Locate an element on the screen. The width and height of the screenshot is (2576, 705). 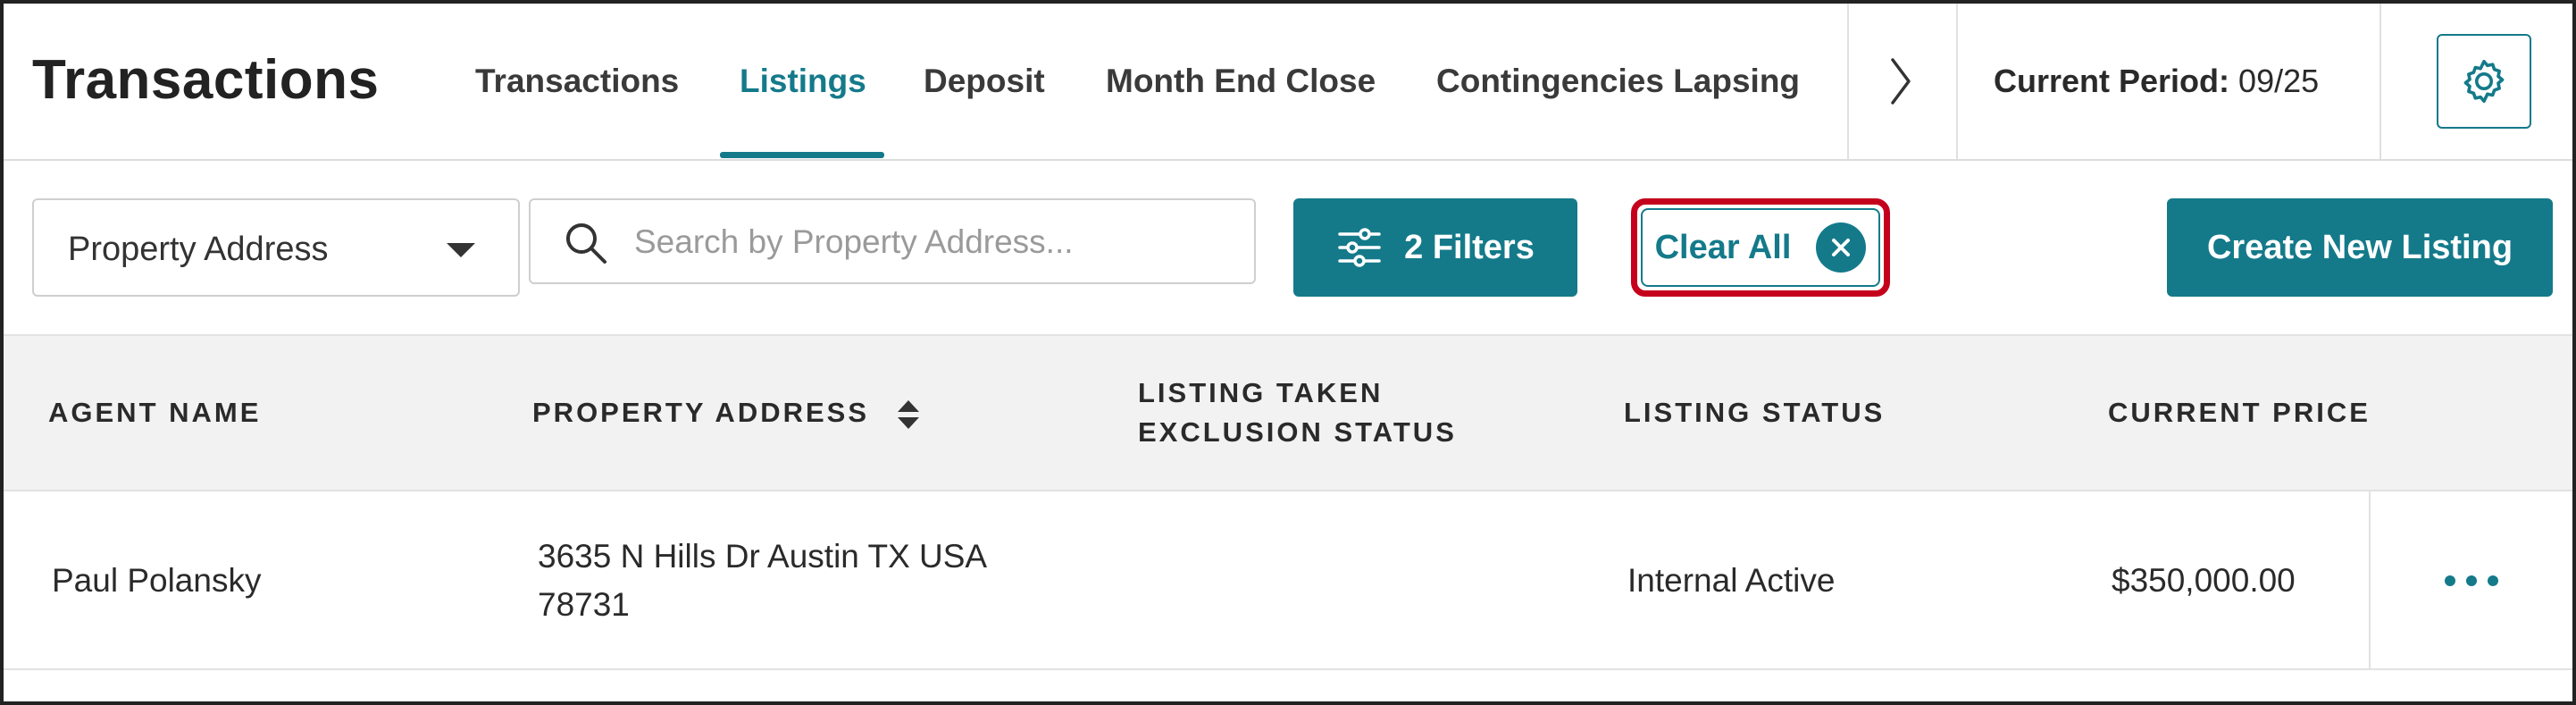
search-box is located at coordinates (893, 241).